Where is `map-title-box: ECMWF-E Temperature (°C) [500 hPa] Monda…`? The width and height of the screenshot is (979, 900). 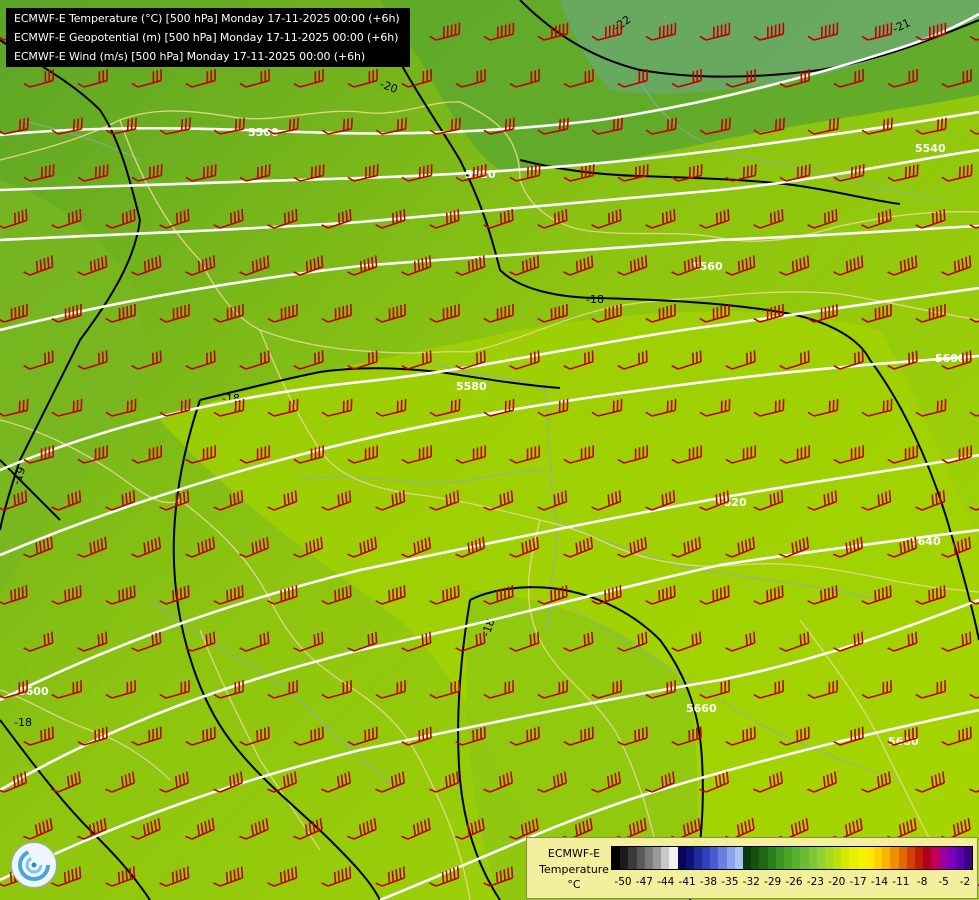 map-title-box: ECMWF-E Temperature (°C) [500 hPa] Monda… is located at coordinates (208, 37).